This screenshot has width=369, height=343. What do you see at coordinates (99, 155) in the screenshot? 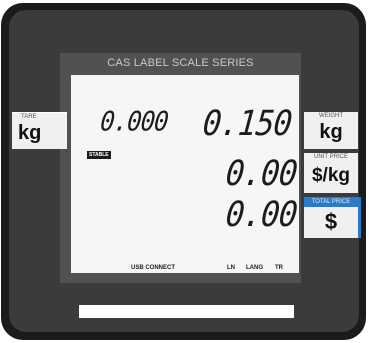
I see `stable-indicator: STABLE` at bounding box center [99, 155].